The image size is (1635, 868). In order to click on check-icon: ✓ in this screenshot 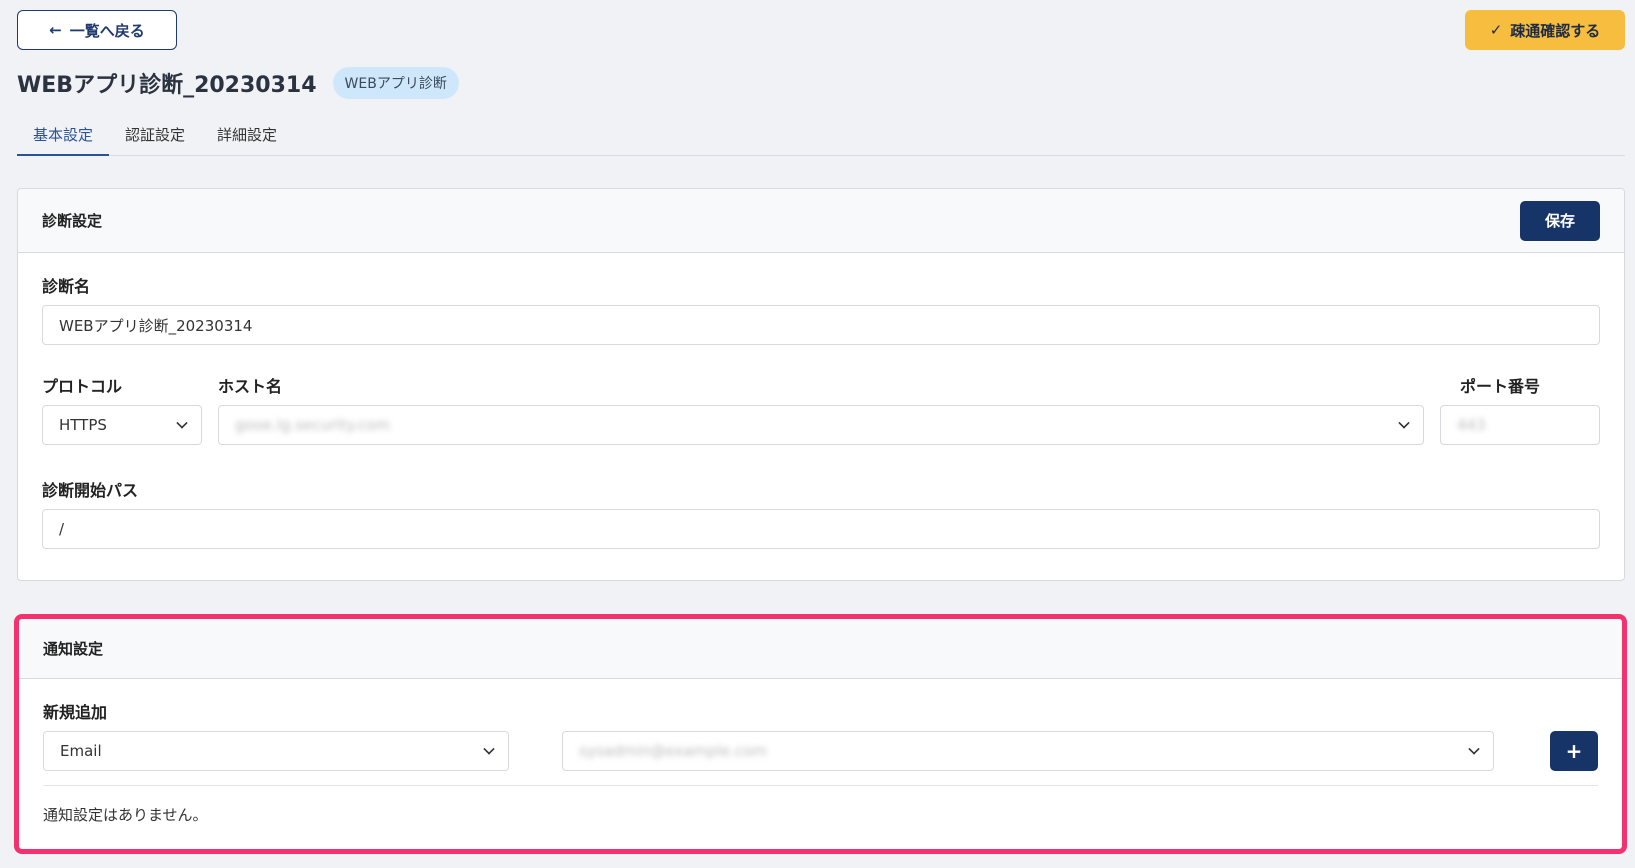, I will do `click(1496, 30)`.